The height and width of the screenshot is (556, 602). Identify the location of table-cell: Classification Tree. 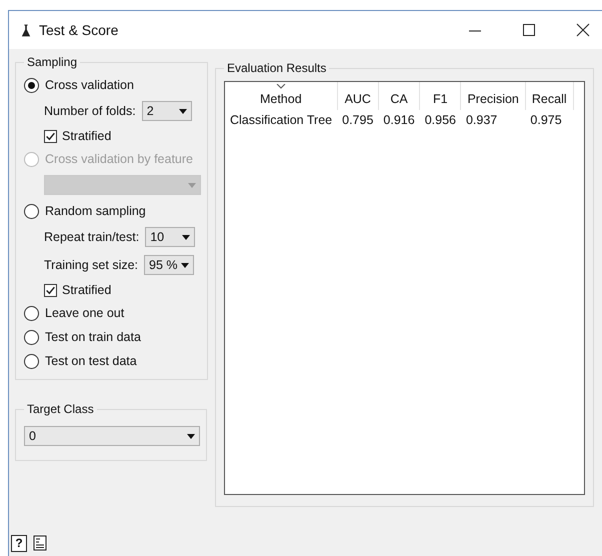
(281, 120).